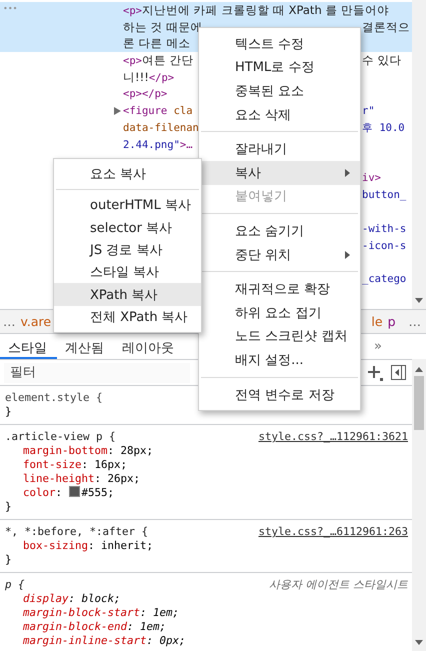  What do you see at coordinates (10, 9) in the screenshot?
I see `gutter-dots: •••` at bounding box center [10, 9].